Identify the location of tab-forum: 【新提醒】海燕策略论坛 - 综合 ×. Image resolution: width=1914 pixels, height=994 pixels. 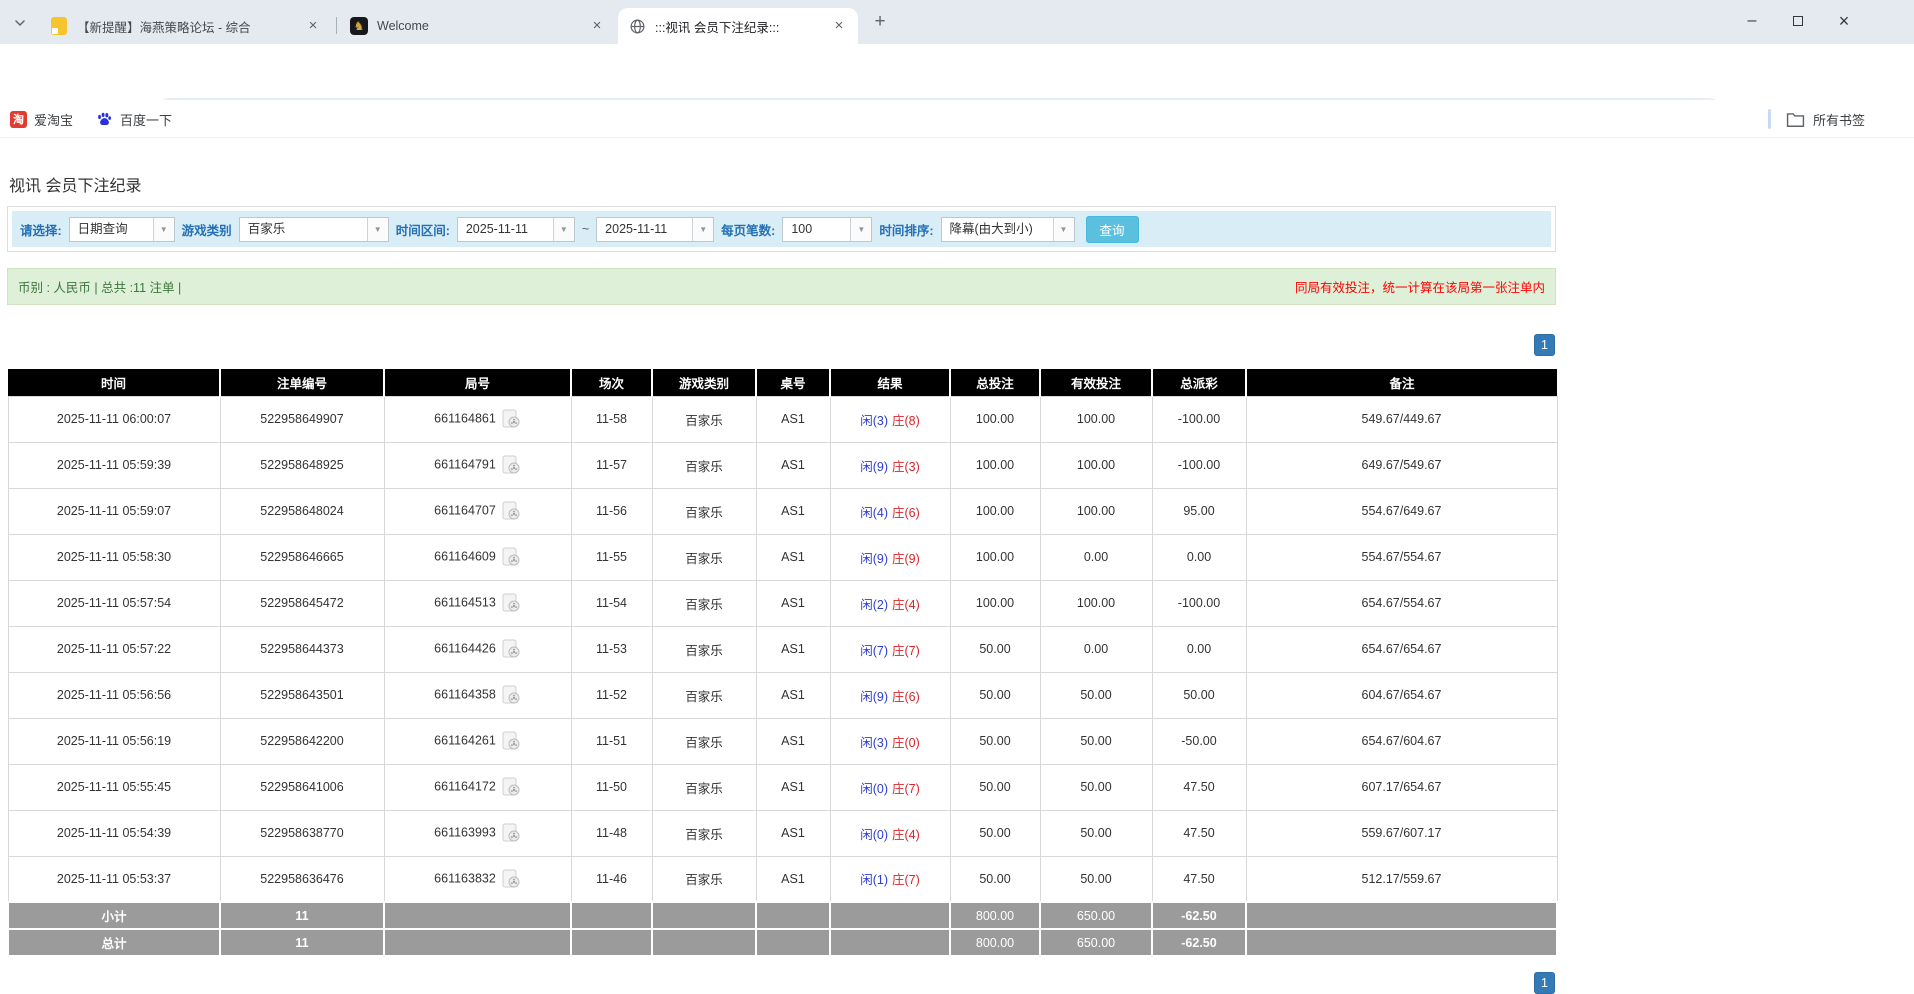
(186, 26).